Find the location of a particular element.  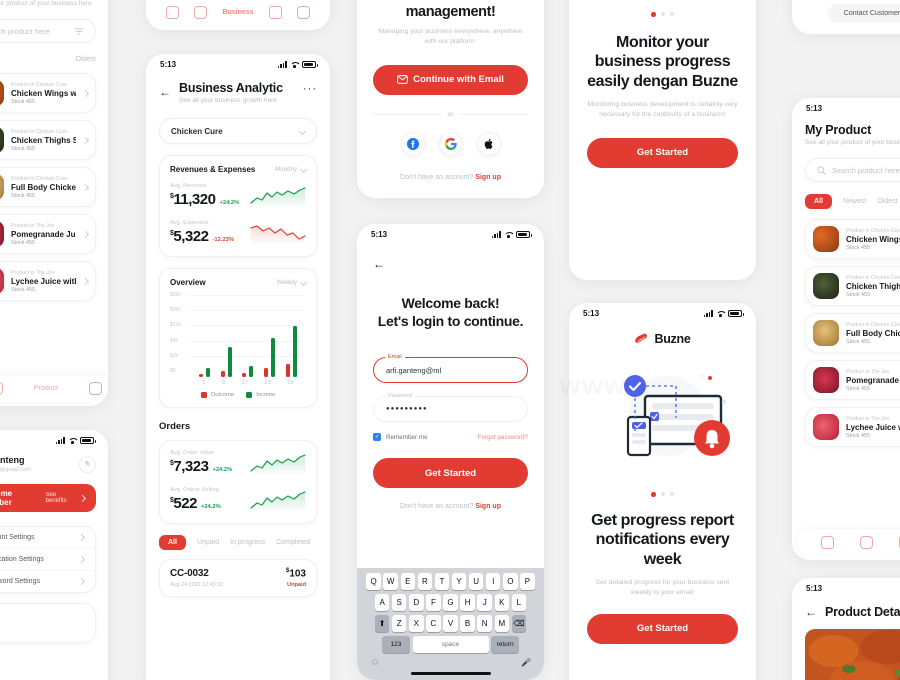

more-options-button: ··· is located at coordinates (310, 89).